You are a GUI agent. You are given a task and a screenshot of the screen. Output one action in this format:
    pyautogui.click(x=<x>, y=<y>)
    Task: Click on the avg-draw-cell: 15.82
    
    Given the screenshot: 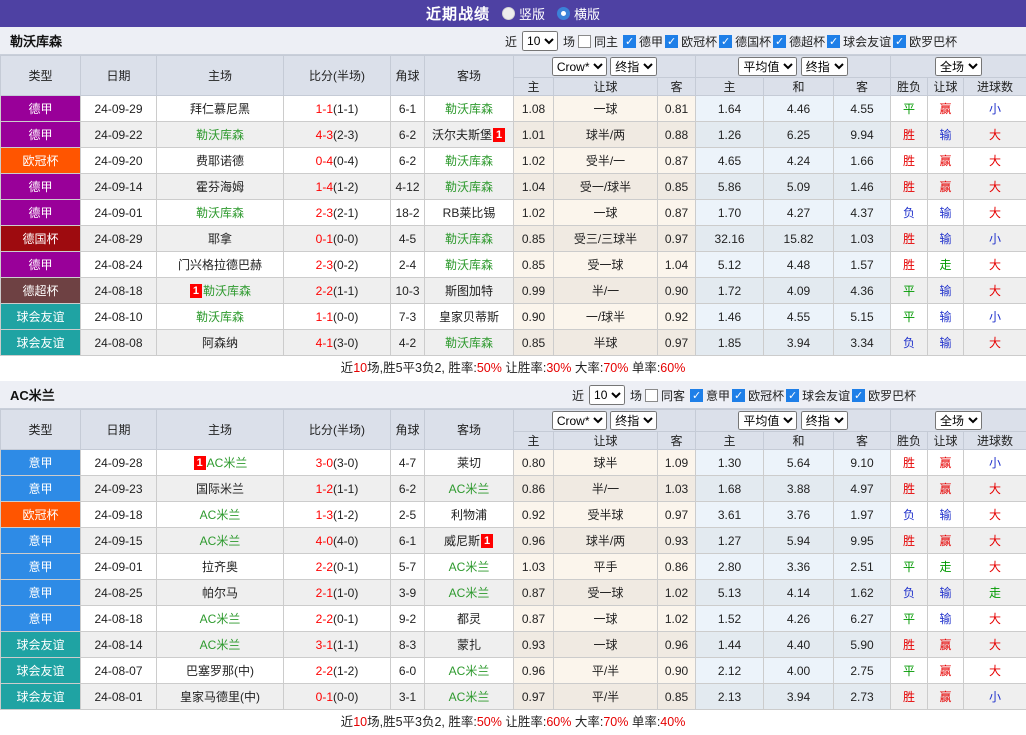 What is the action you would take?
    pyautogui.click(x=799, y=239)
    